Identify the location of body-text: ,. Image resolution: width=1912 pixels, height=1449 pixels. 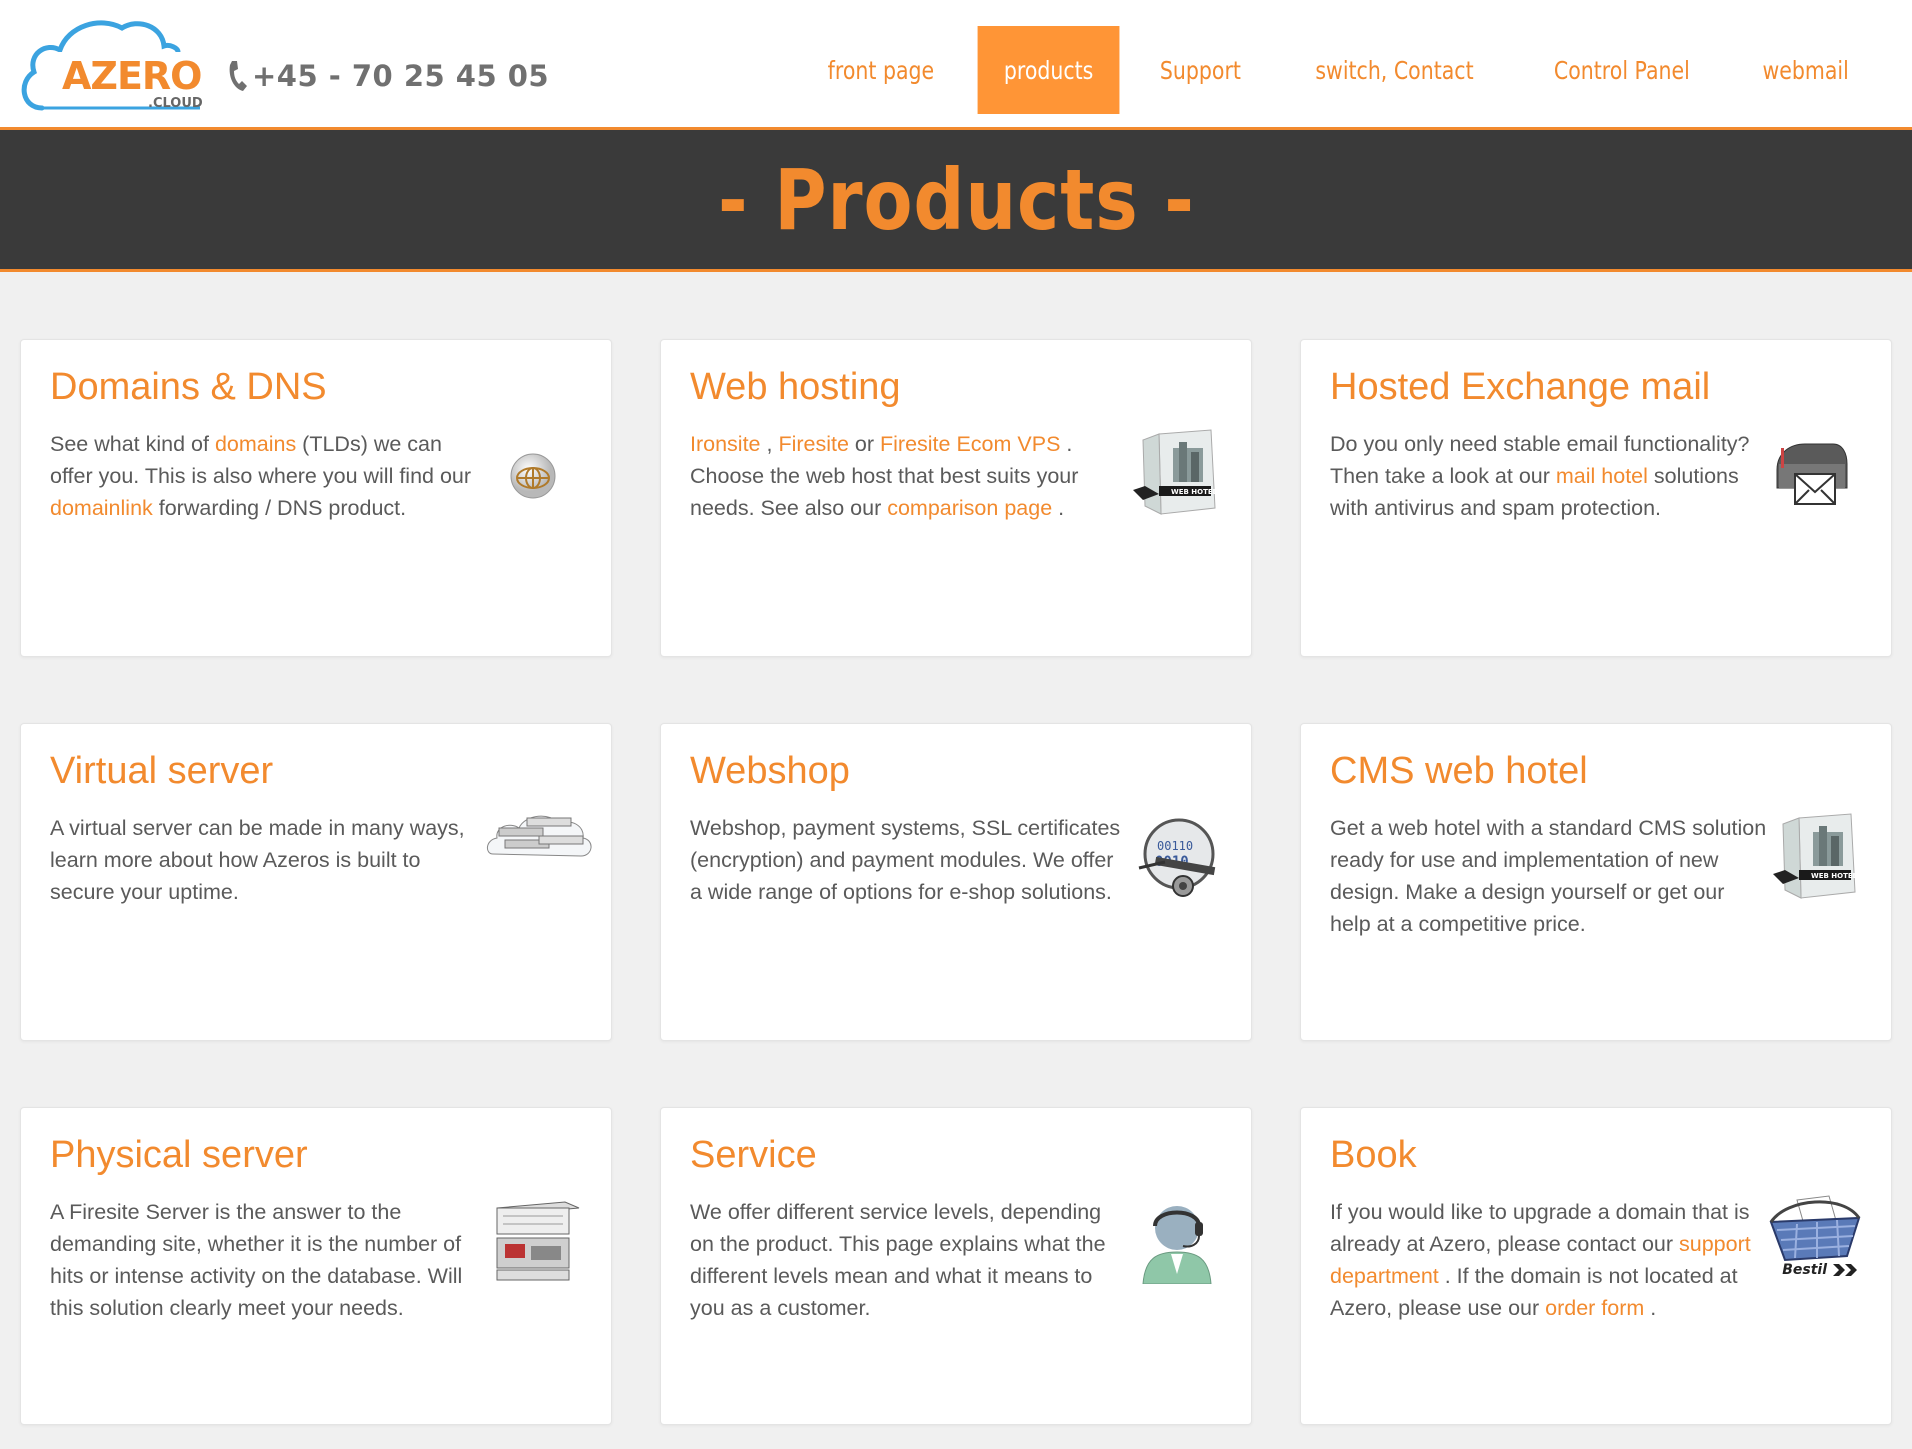
(769, 444).